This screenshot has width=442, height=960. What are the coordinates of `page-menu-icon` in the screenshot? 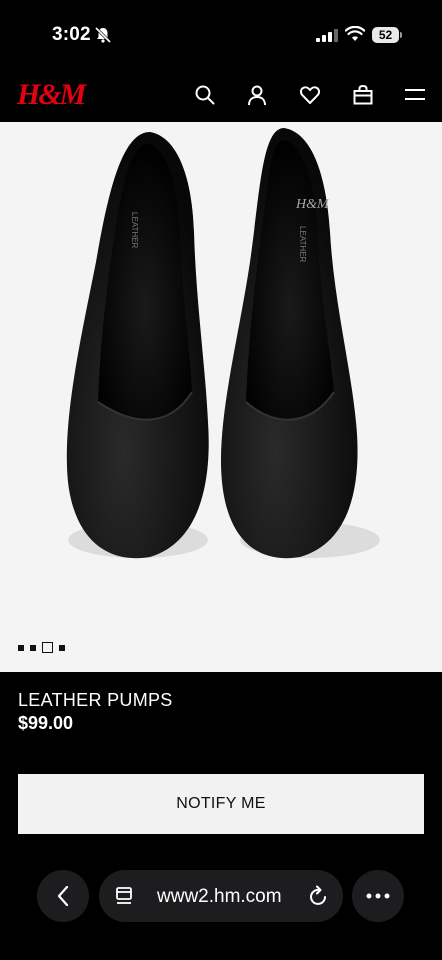 It's located at (125, 896).